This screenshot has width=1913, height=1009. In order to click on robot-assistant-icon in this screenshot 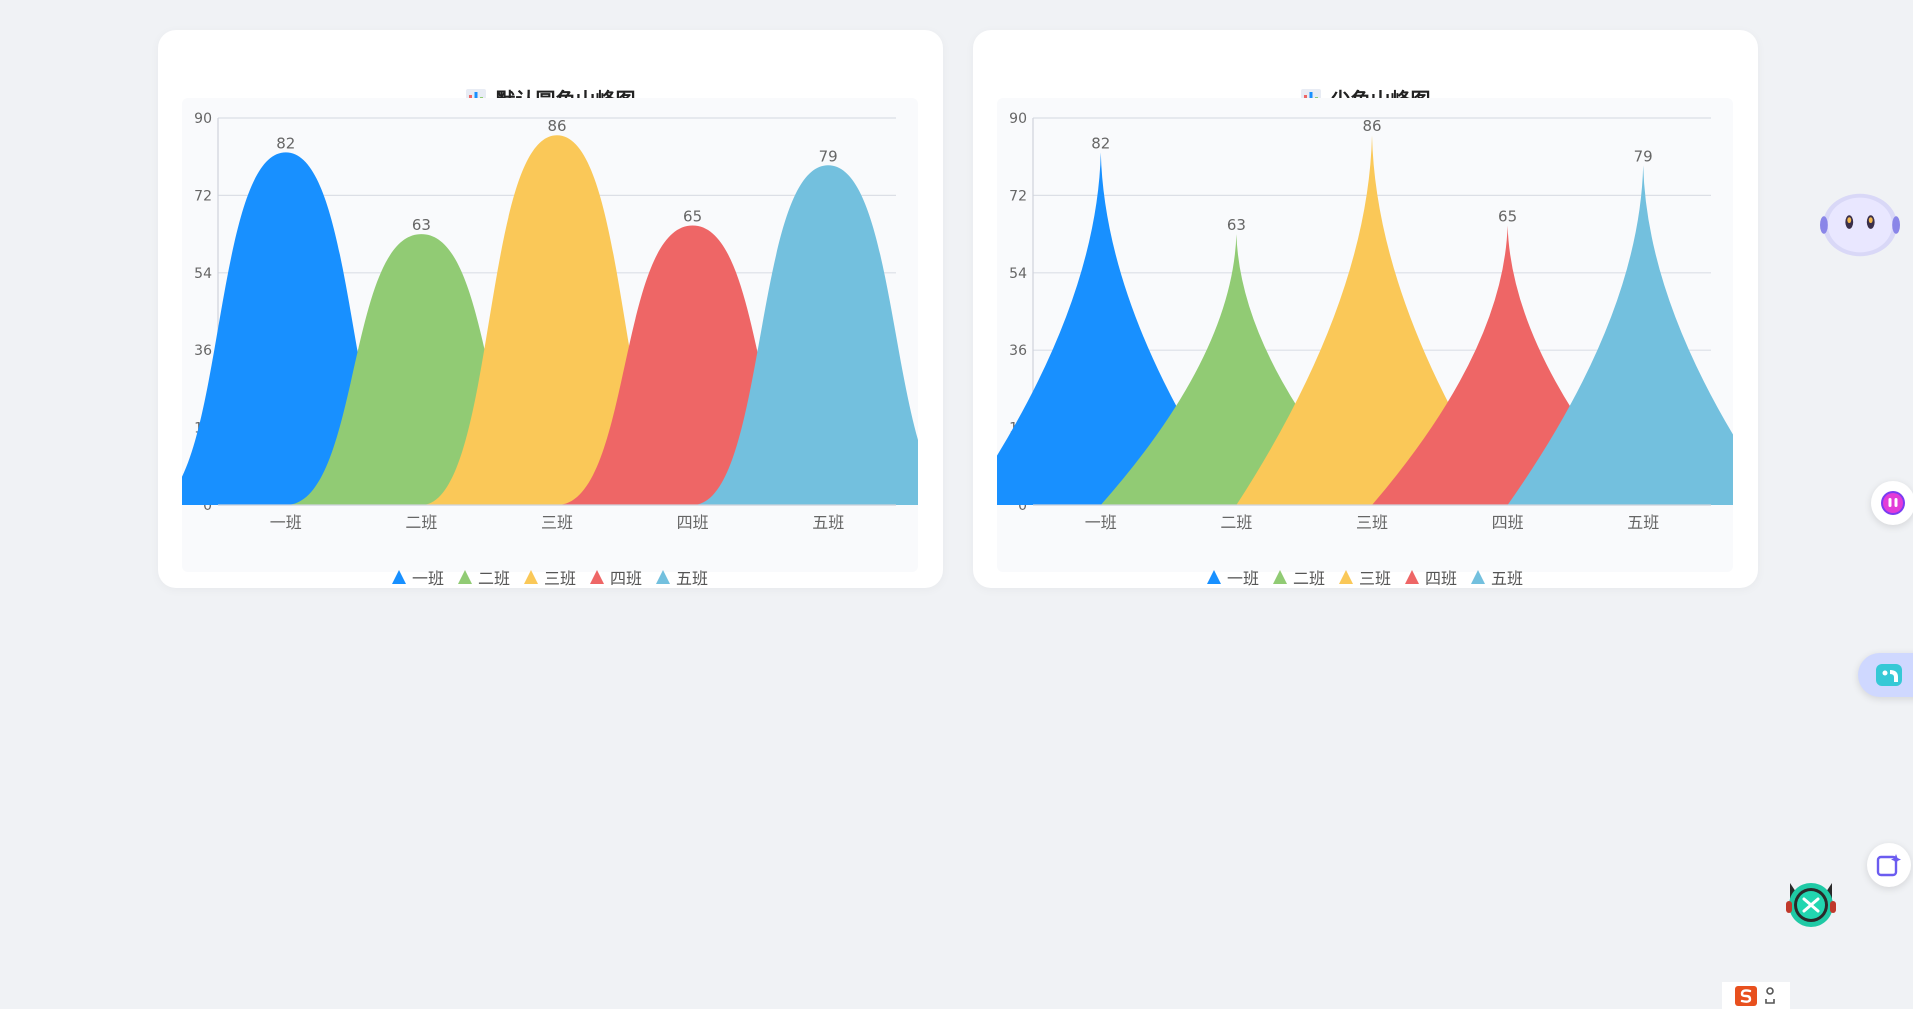, I will do `click(1860, 225)`.